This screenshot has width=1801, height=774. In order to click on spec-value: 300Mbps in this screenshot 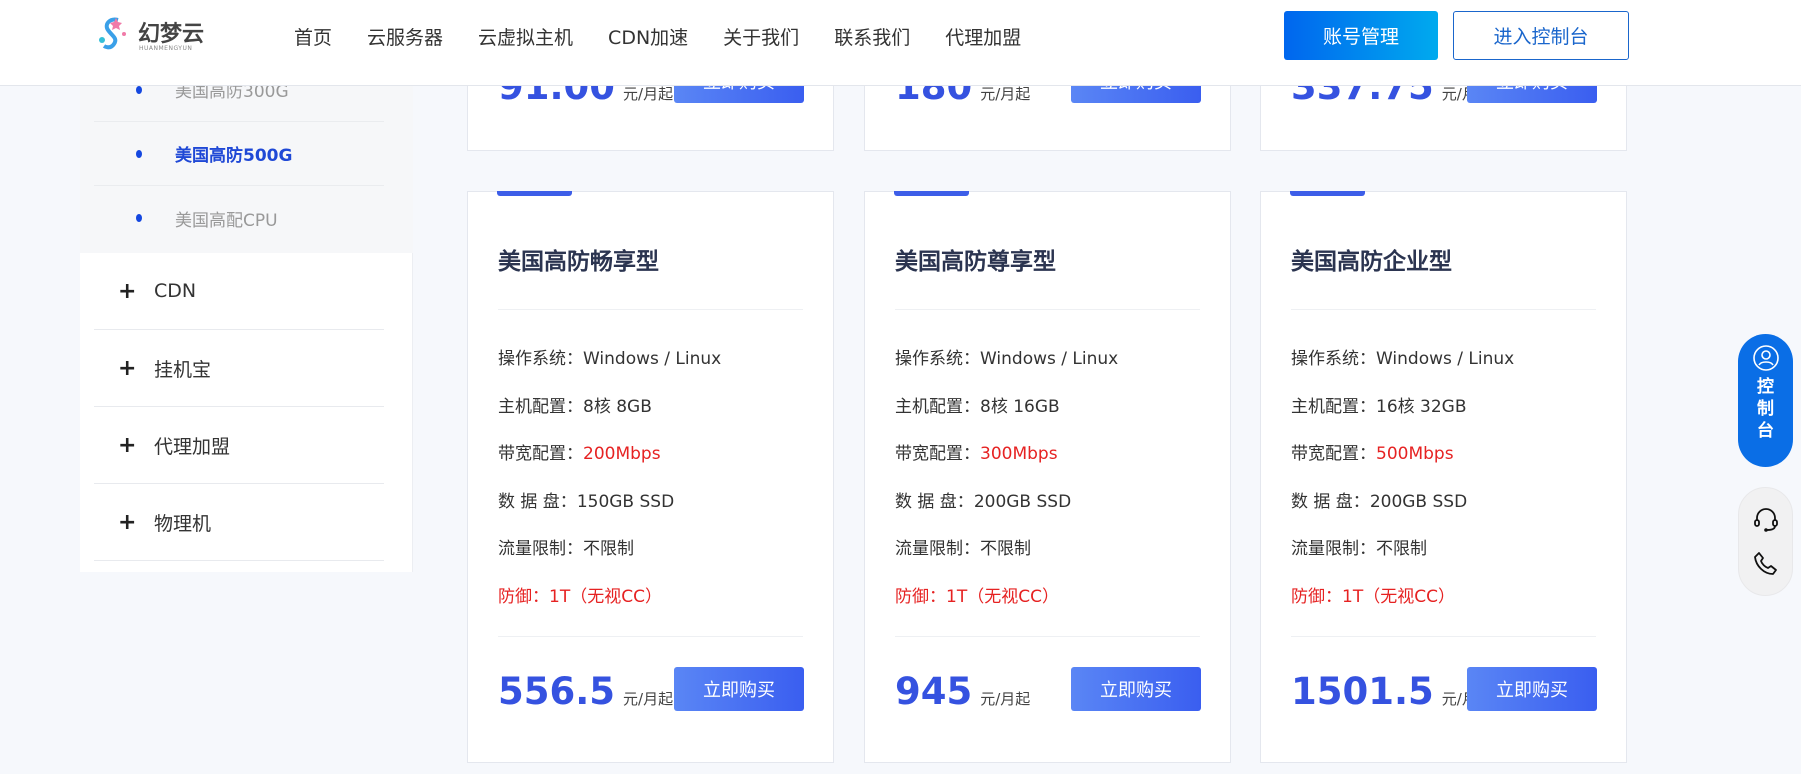, I will do `click(1019, 454)`.